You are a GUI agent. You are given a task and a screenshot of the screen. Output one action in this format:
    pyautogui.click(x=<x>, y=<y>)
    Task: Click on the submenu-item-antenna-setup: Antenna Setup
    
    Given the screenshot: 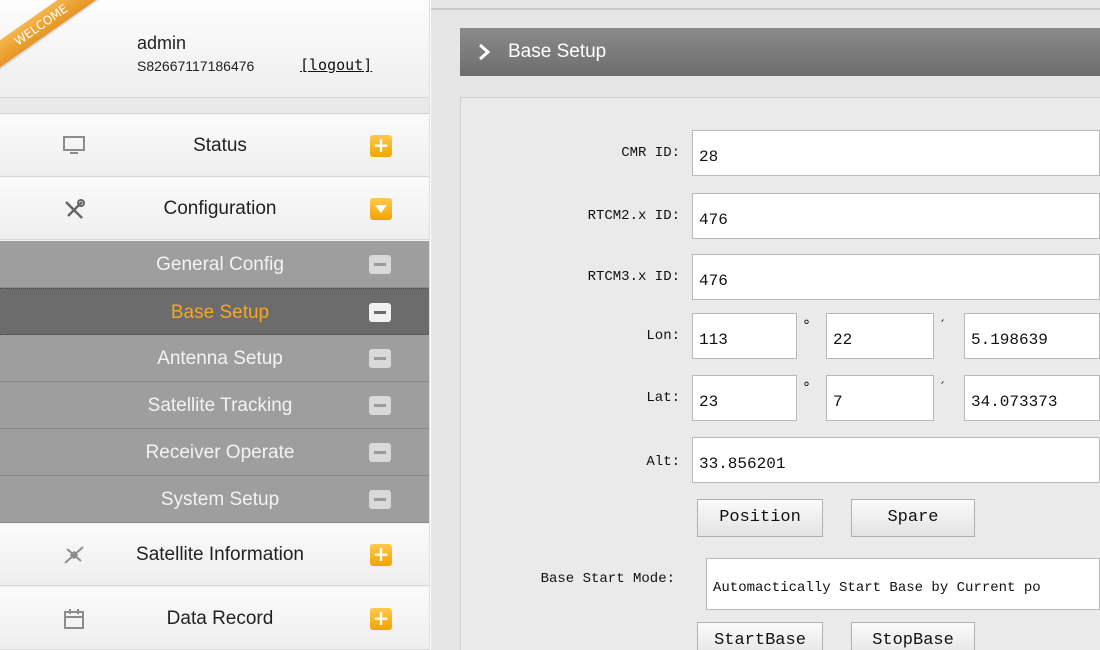 What is the action you would take?
    pyautogui.click(x=214, y=358)
    